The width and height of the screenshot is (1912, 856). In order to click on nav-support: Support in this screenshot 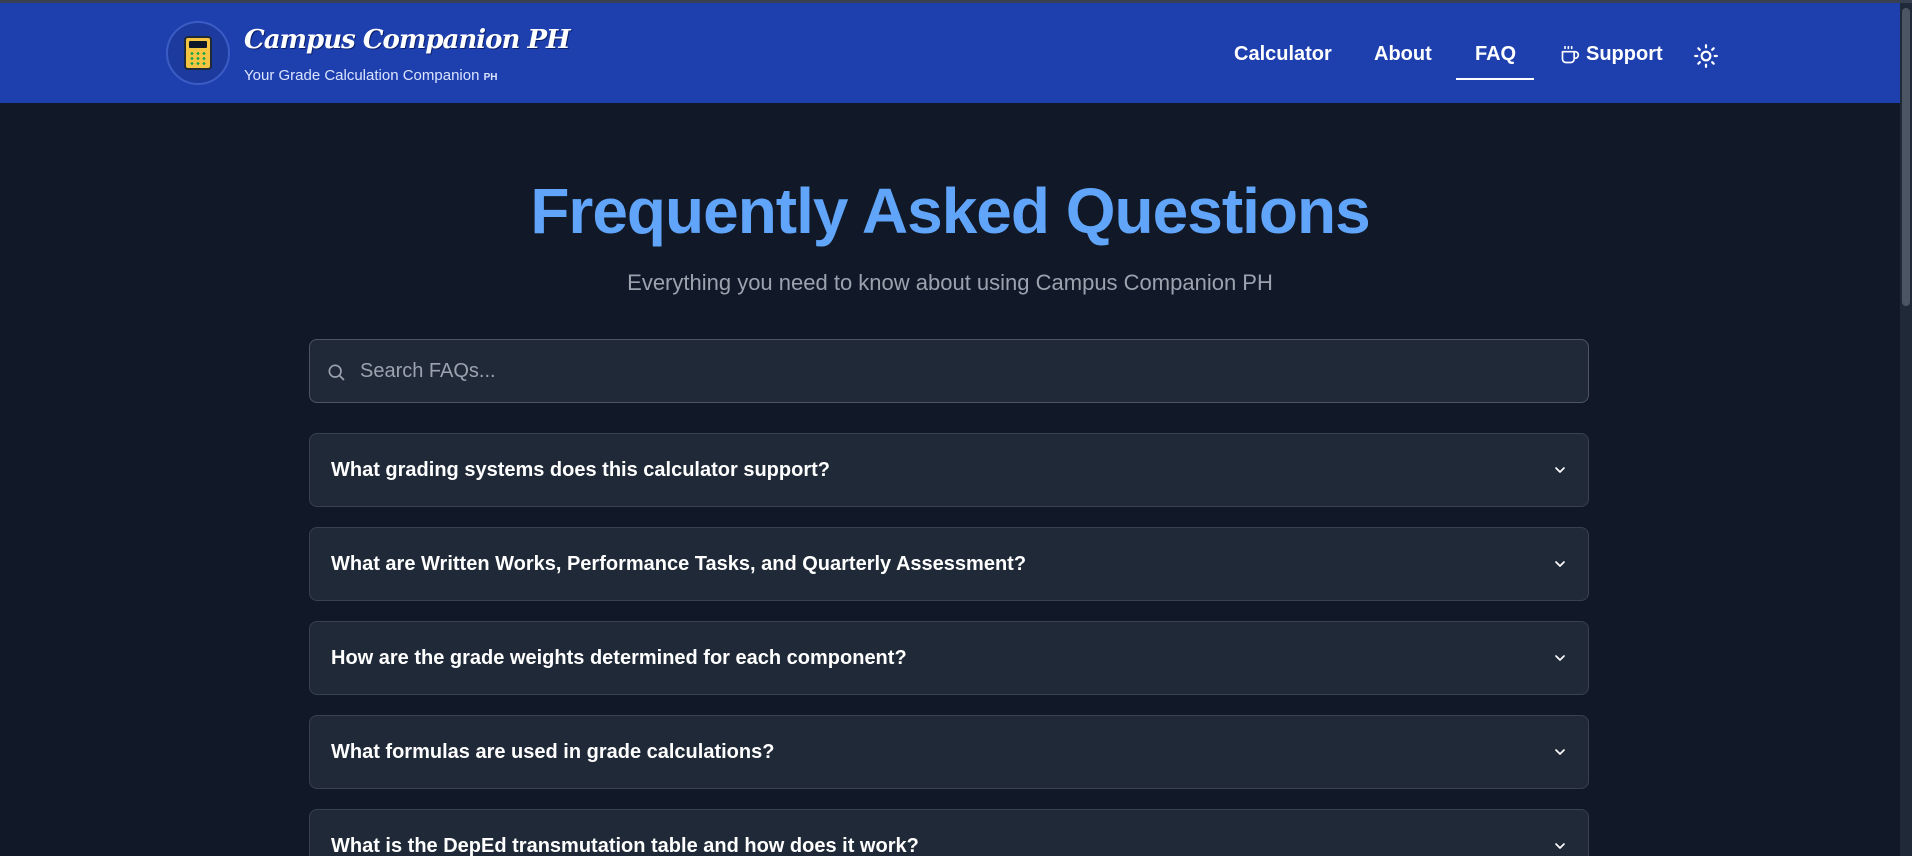, I will do `click(1611, 54)`.